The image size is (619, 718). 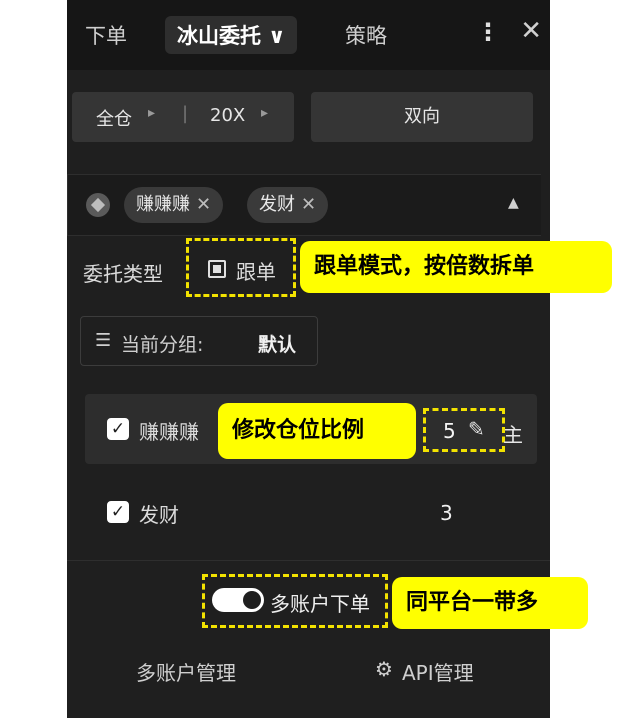 What do you see at coordinates (123, 274) in the screenshot?
I see `order-type-label: 委托类型` at bounding box center [123, 274].